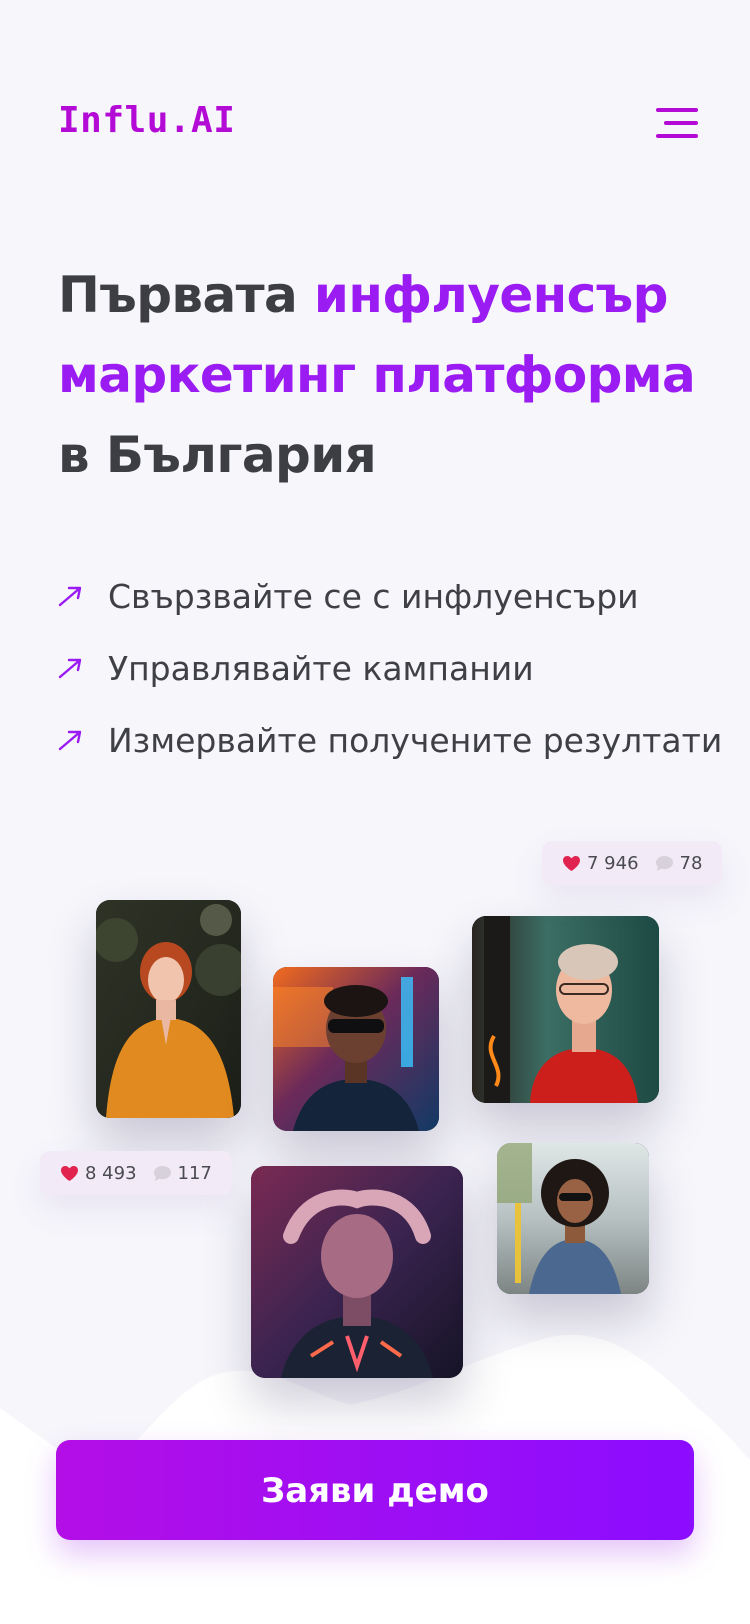 The height and width of the screenshot is (1624, 750). I want to click on feature-label: Свързвайте се с инфлуенсъри, so click(373, 596).